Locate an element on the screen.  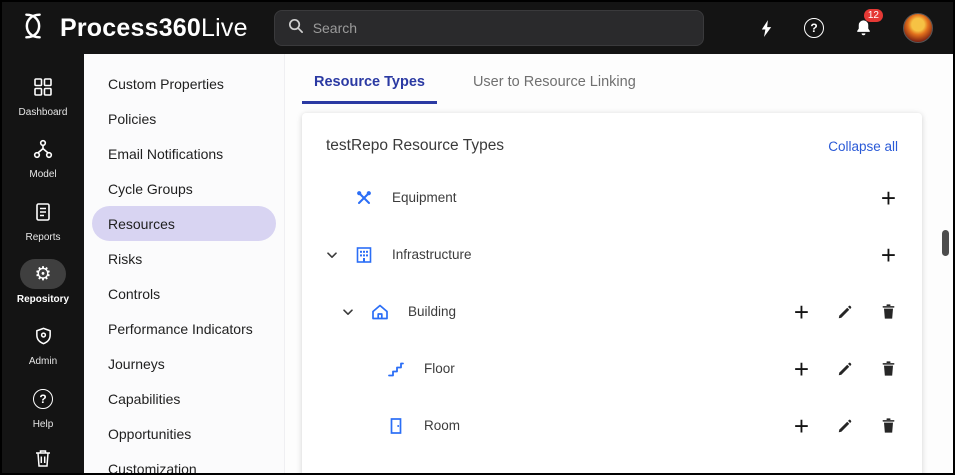
tree-row-floor: Floor + is located at coordinates (612, 368).